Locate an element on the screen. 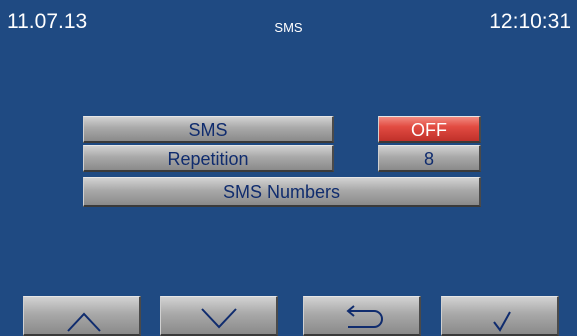  nav-back-button is located at coordinates (362, 316).